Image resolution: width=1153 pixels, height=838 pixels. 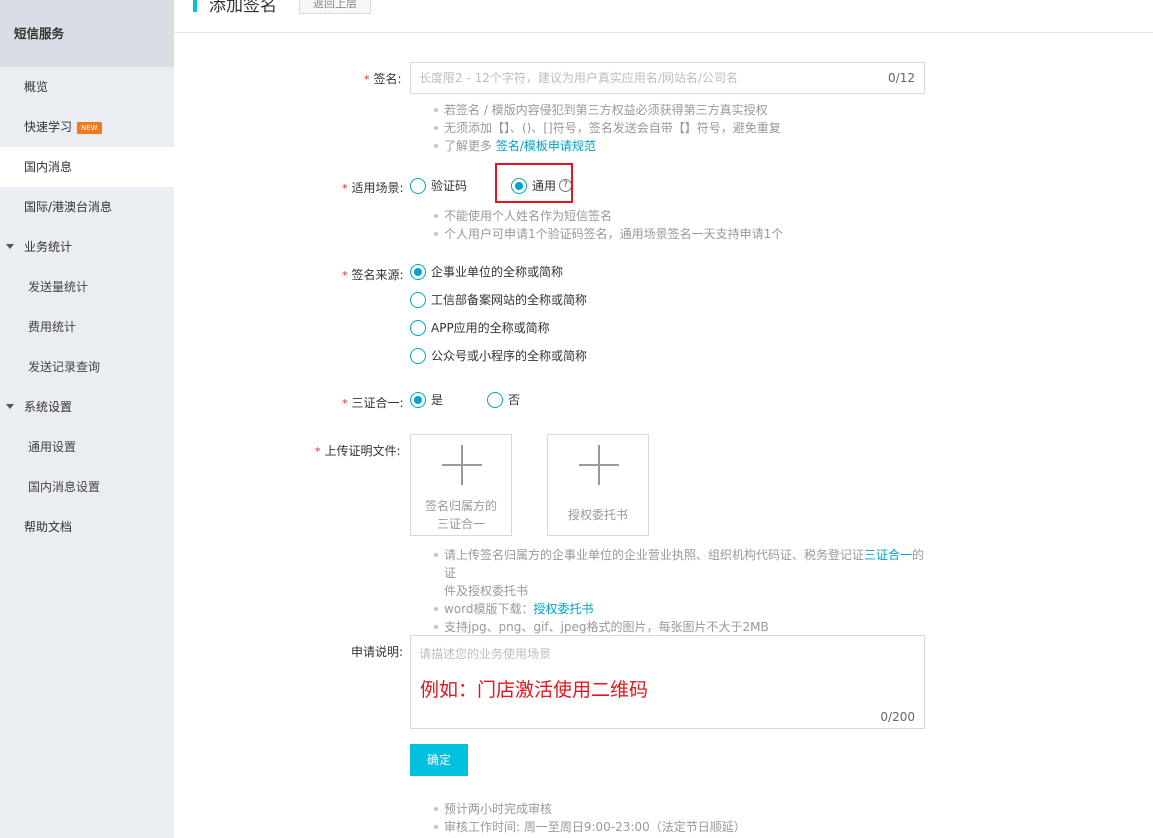 What do you see at coordinates (509, 300) in the screenshot?
I see `radio-label: 工信部备案网站的全称或简称` at bounding box center [509, 300].